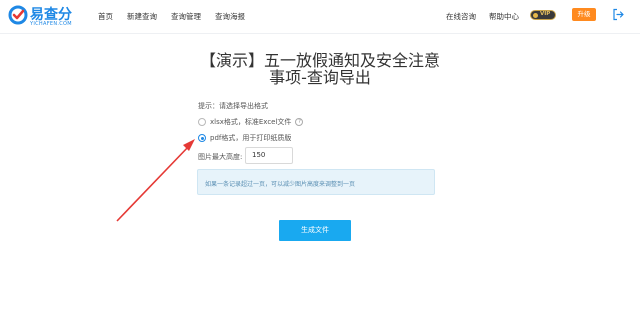 This screenshot has height=329, width=640. Describe the element at coordinates (142, 16) in the screenshot. I see `nav-new-query: 新建查询` at that location.